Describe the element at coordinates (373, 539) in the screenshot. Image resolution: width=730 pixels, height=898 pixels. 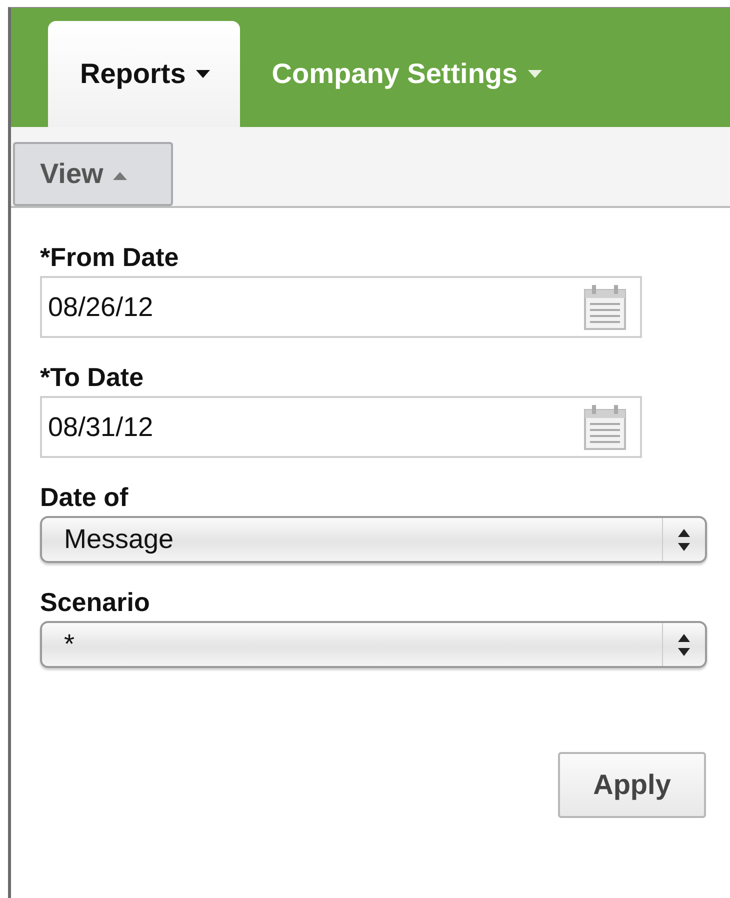
I see `dropdown-select: Message` at that location.